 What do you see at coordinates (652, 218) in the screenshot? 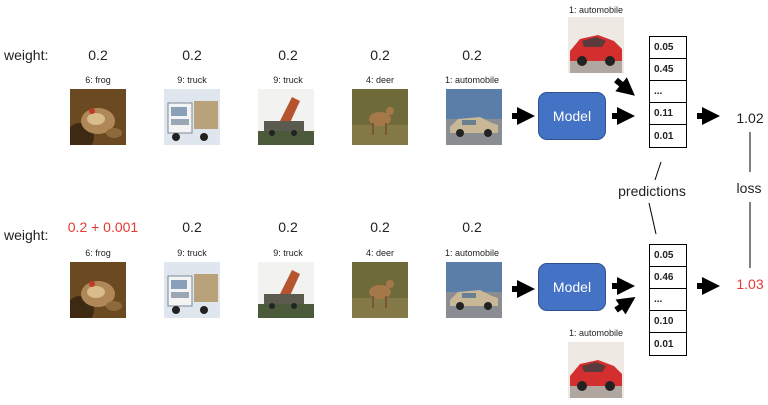
I see `predictions-connector-bottom` at bounding box center [652, 218].